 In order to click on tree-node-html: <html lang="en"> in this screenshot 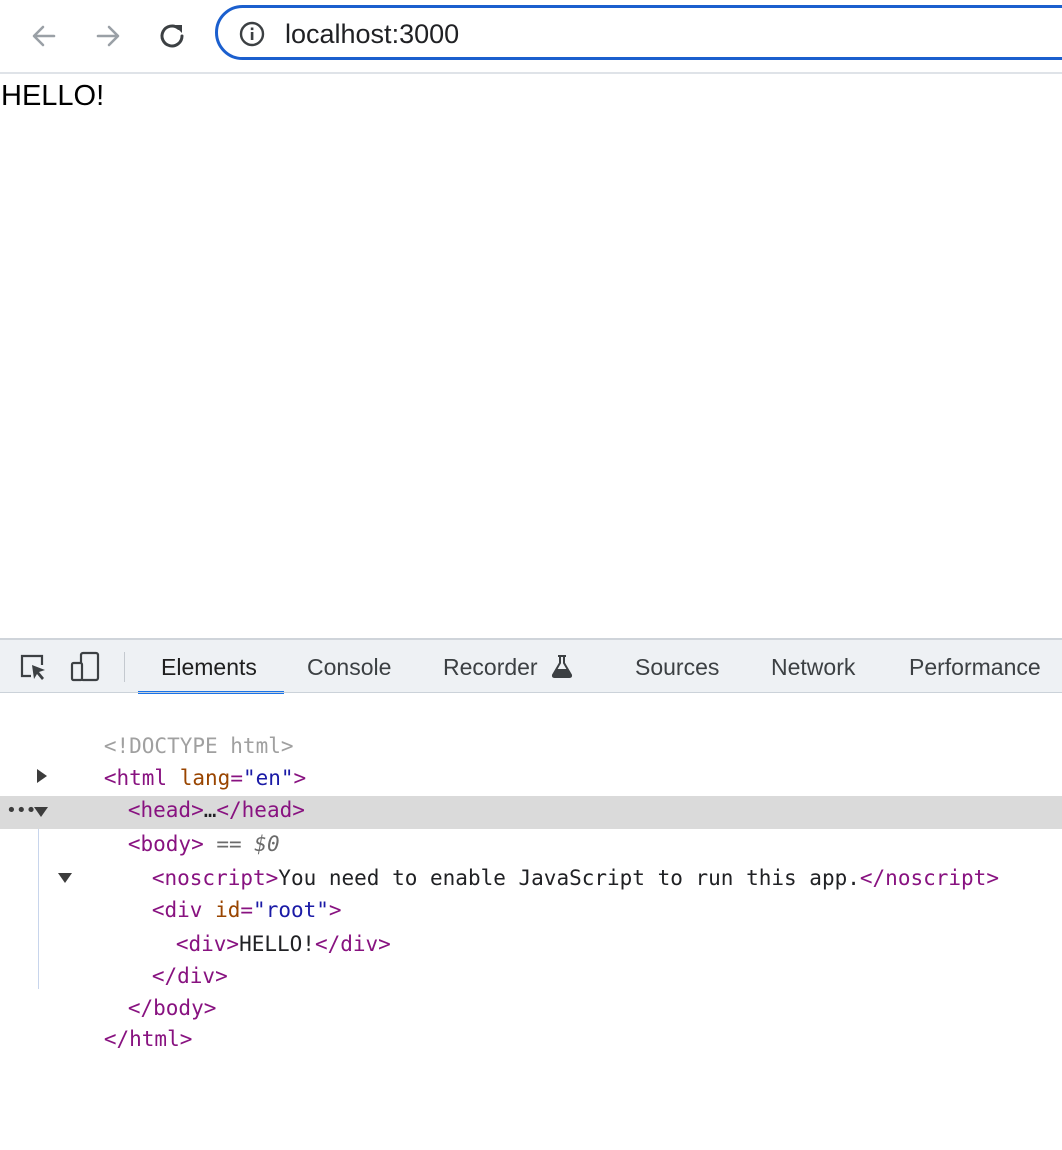, I will do `click(167, 760)`.